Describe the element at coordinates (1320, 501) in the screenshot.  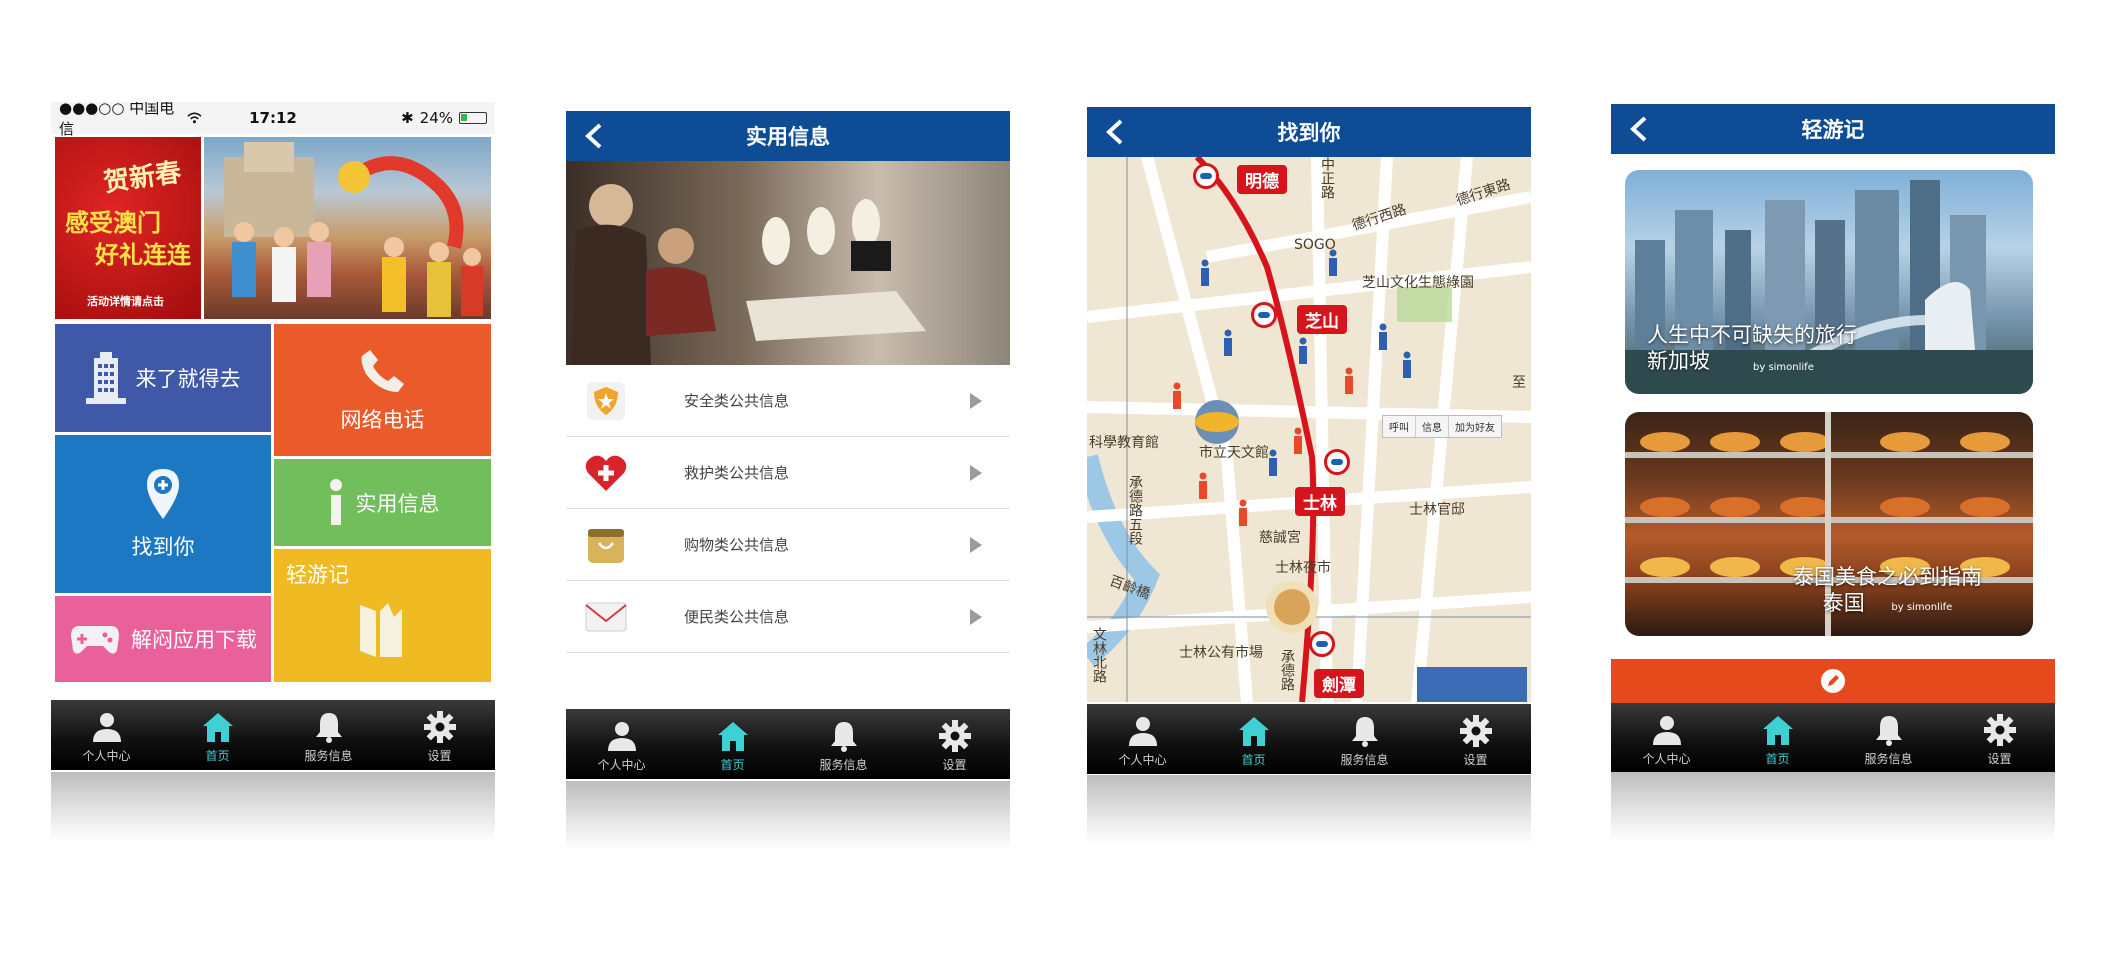
I see `station-label: 士林` at that location.